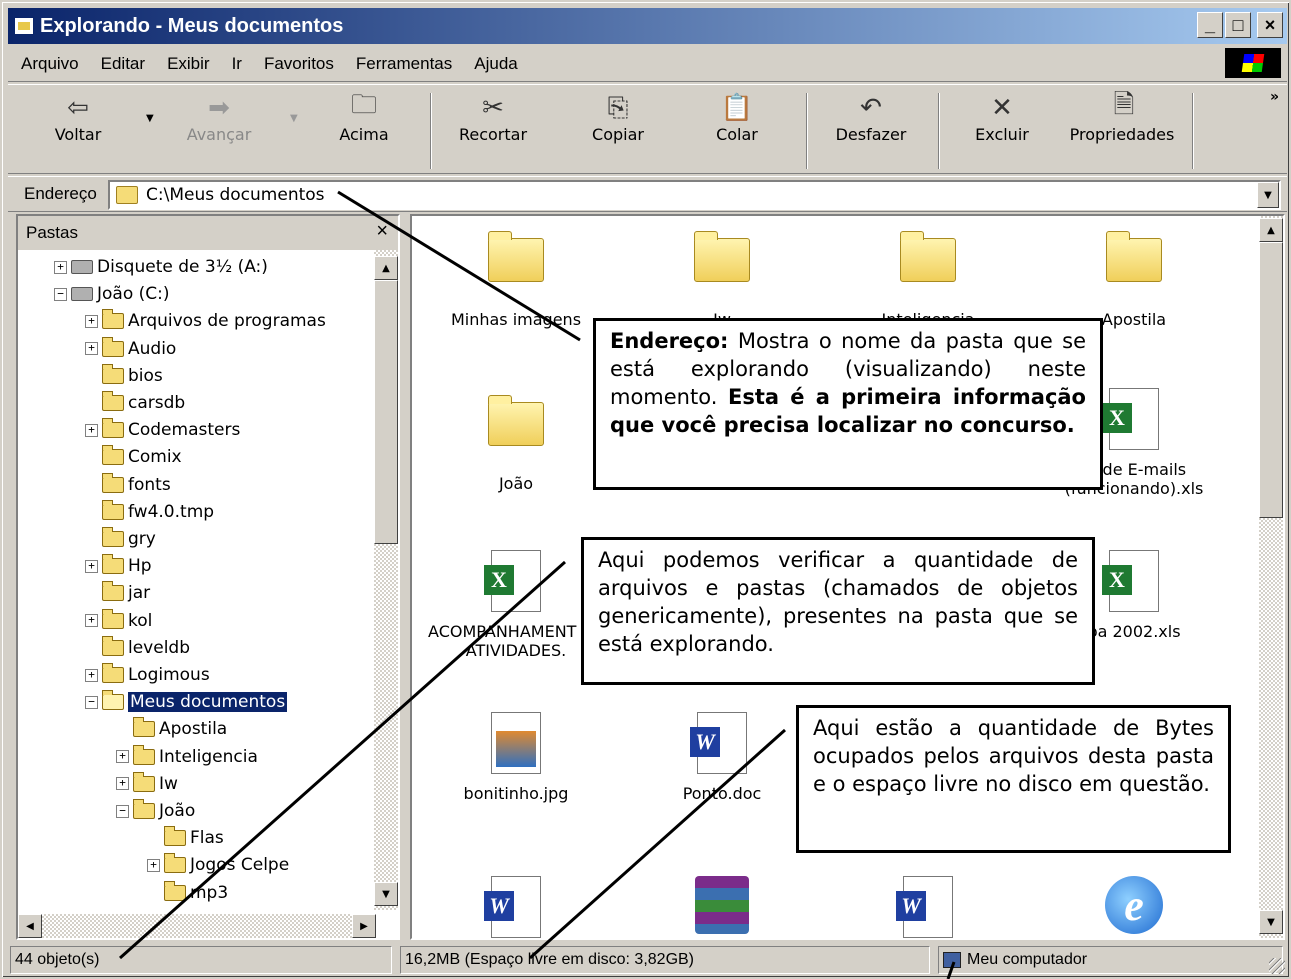 The height and width of the screenshot is (979, 1291). Describe the element at coordinates (130, 349) in the screenshot. I see `tree-item: + Audio` at that location.